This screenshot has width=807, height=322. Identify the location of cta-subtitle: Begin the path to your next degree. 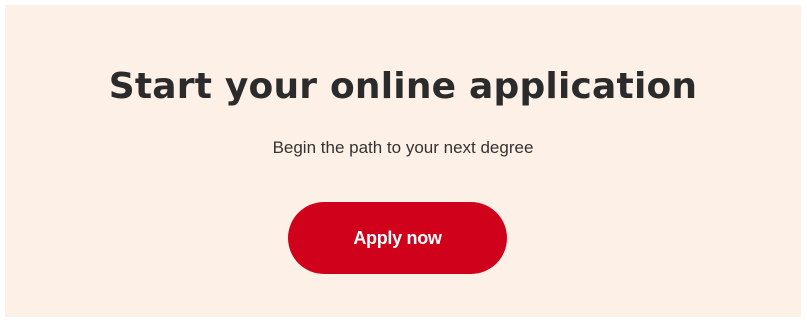
(403, 147).